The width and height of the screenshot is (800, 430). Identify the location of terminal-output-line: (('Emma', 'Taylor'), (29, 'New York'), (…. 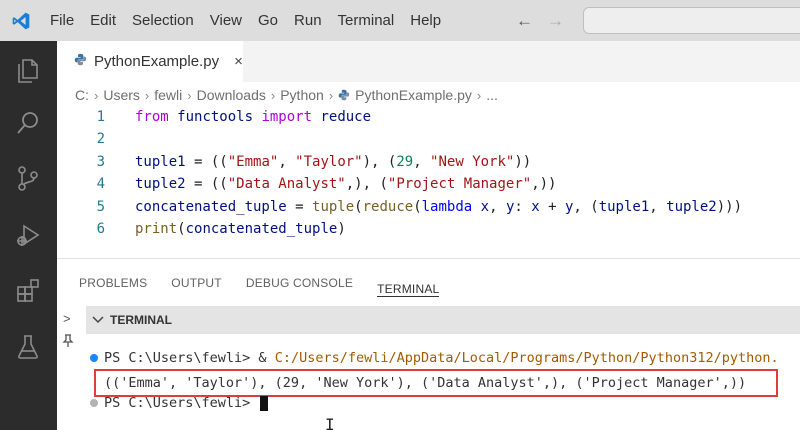
(425, 383).